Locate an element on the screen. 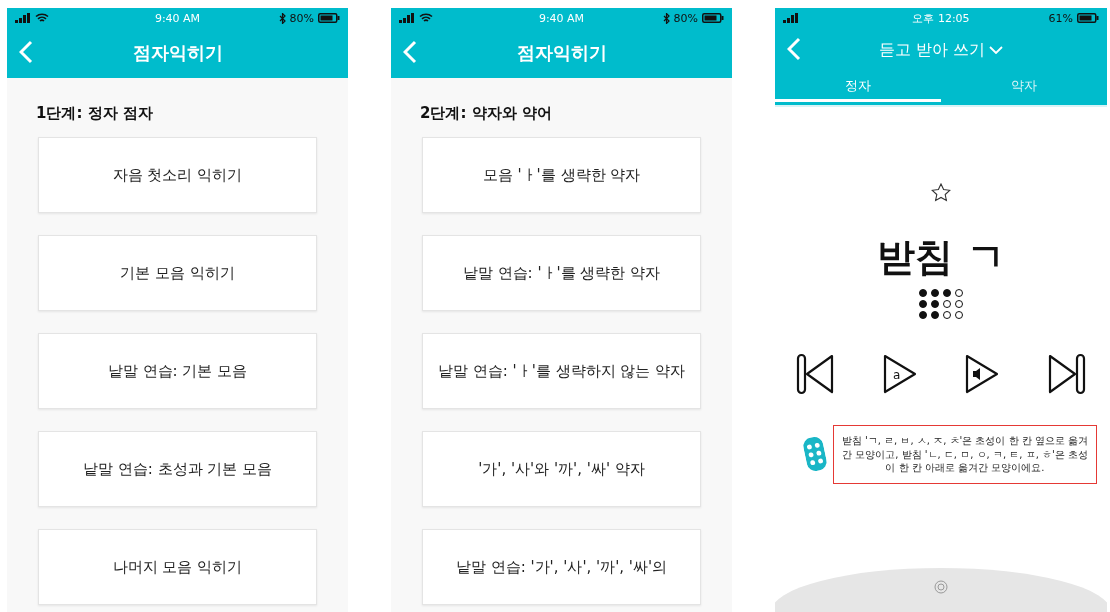 The image size is (1110, 612). lesson-card: 낱말 연습: '가', '사', '까', '싸'의 is located at coordinates (561, 567).